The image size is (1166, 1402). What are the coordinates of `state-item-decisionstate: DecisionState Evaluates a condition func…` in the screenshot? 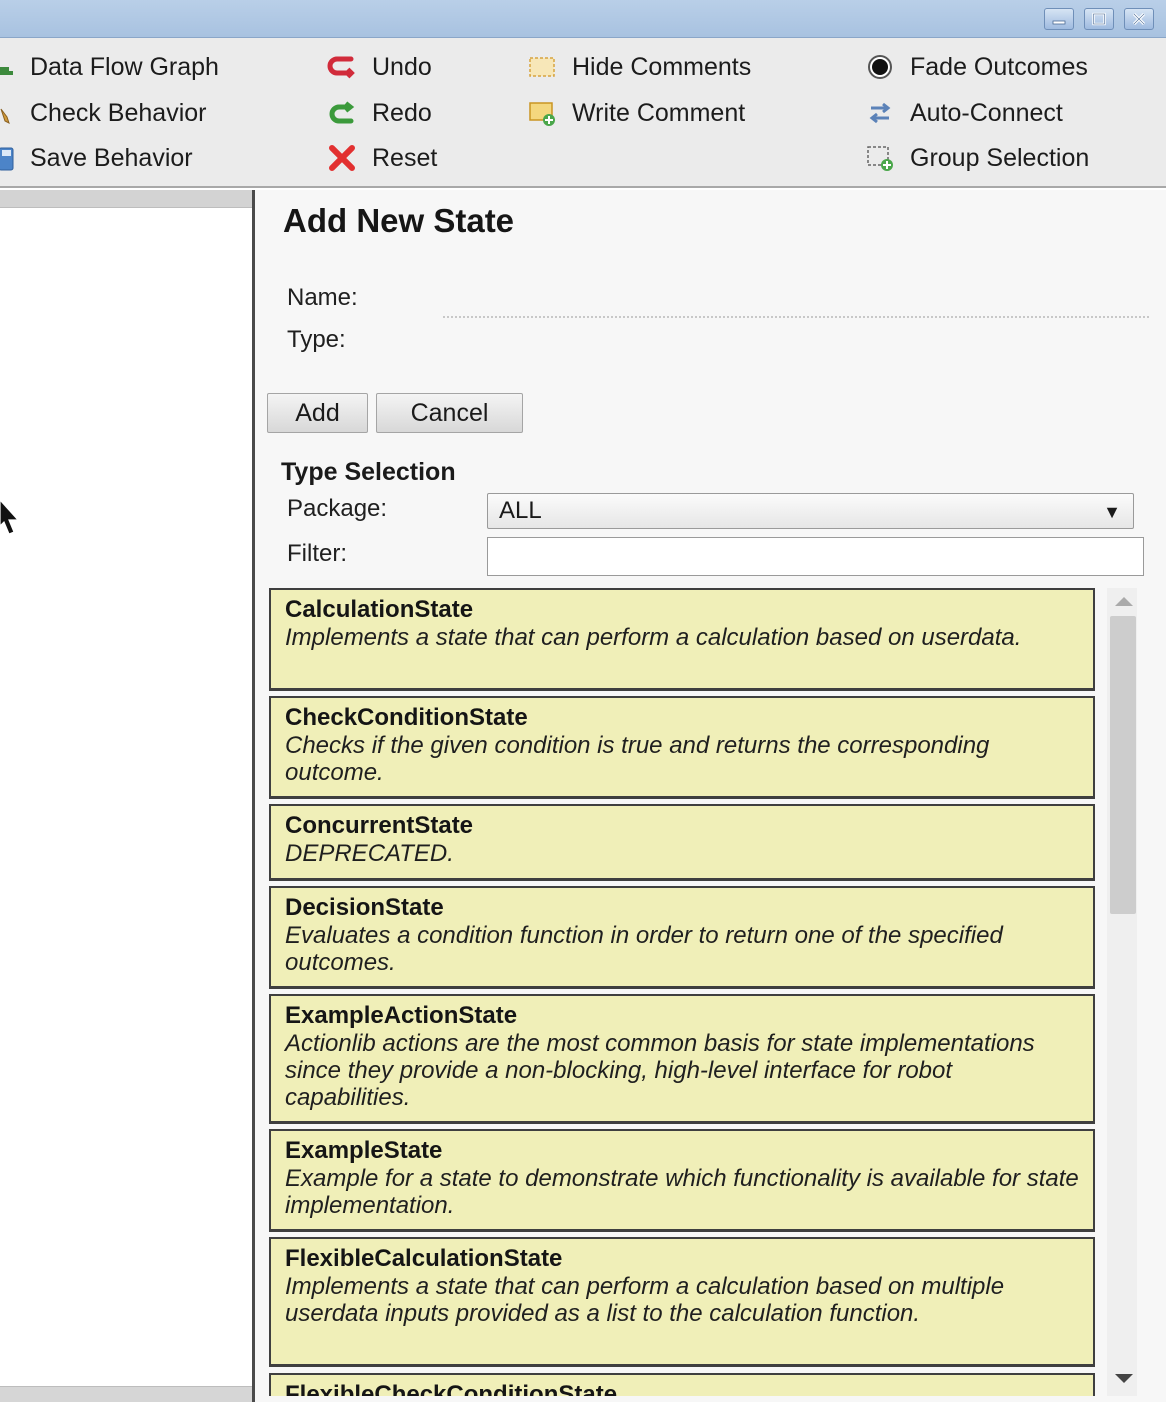 It's located at (682, 937).